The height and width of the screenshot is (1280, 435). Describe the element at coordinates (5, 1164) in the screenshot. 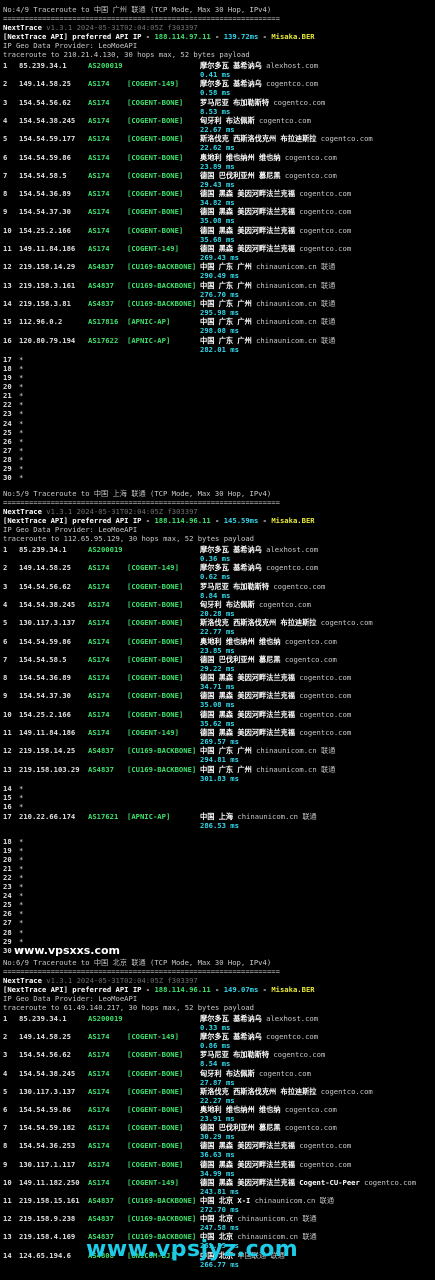

I see `hop-number: 9` at that location.